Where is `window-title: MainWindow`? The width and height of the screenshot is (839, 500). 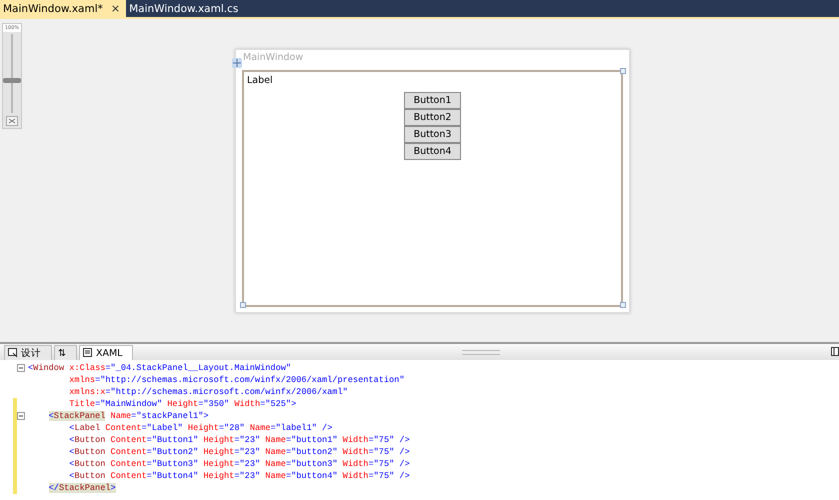 window-title: MainWindow is located at coordinates (273, 57).